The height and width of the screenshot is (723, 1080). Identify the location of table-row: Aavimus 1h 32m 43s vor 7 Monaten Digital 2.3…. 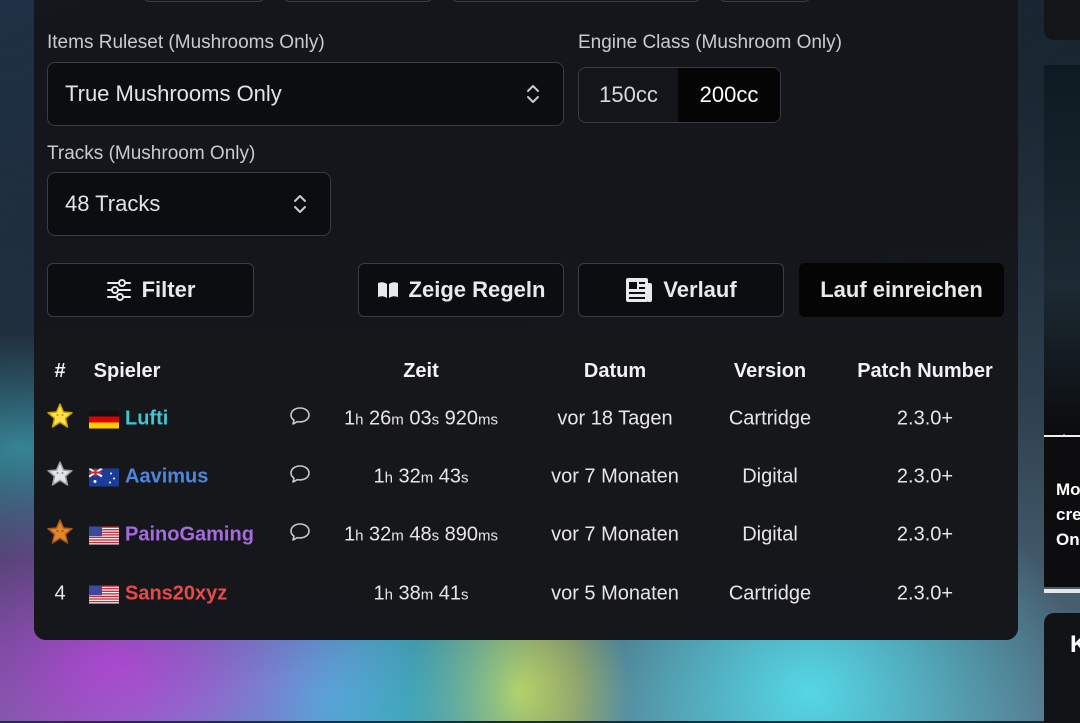
(526, 477).